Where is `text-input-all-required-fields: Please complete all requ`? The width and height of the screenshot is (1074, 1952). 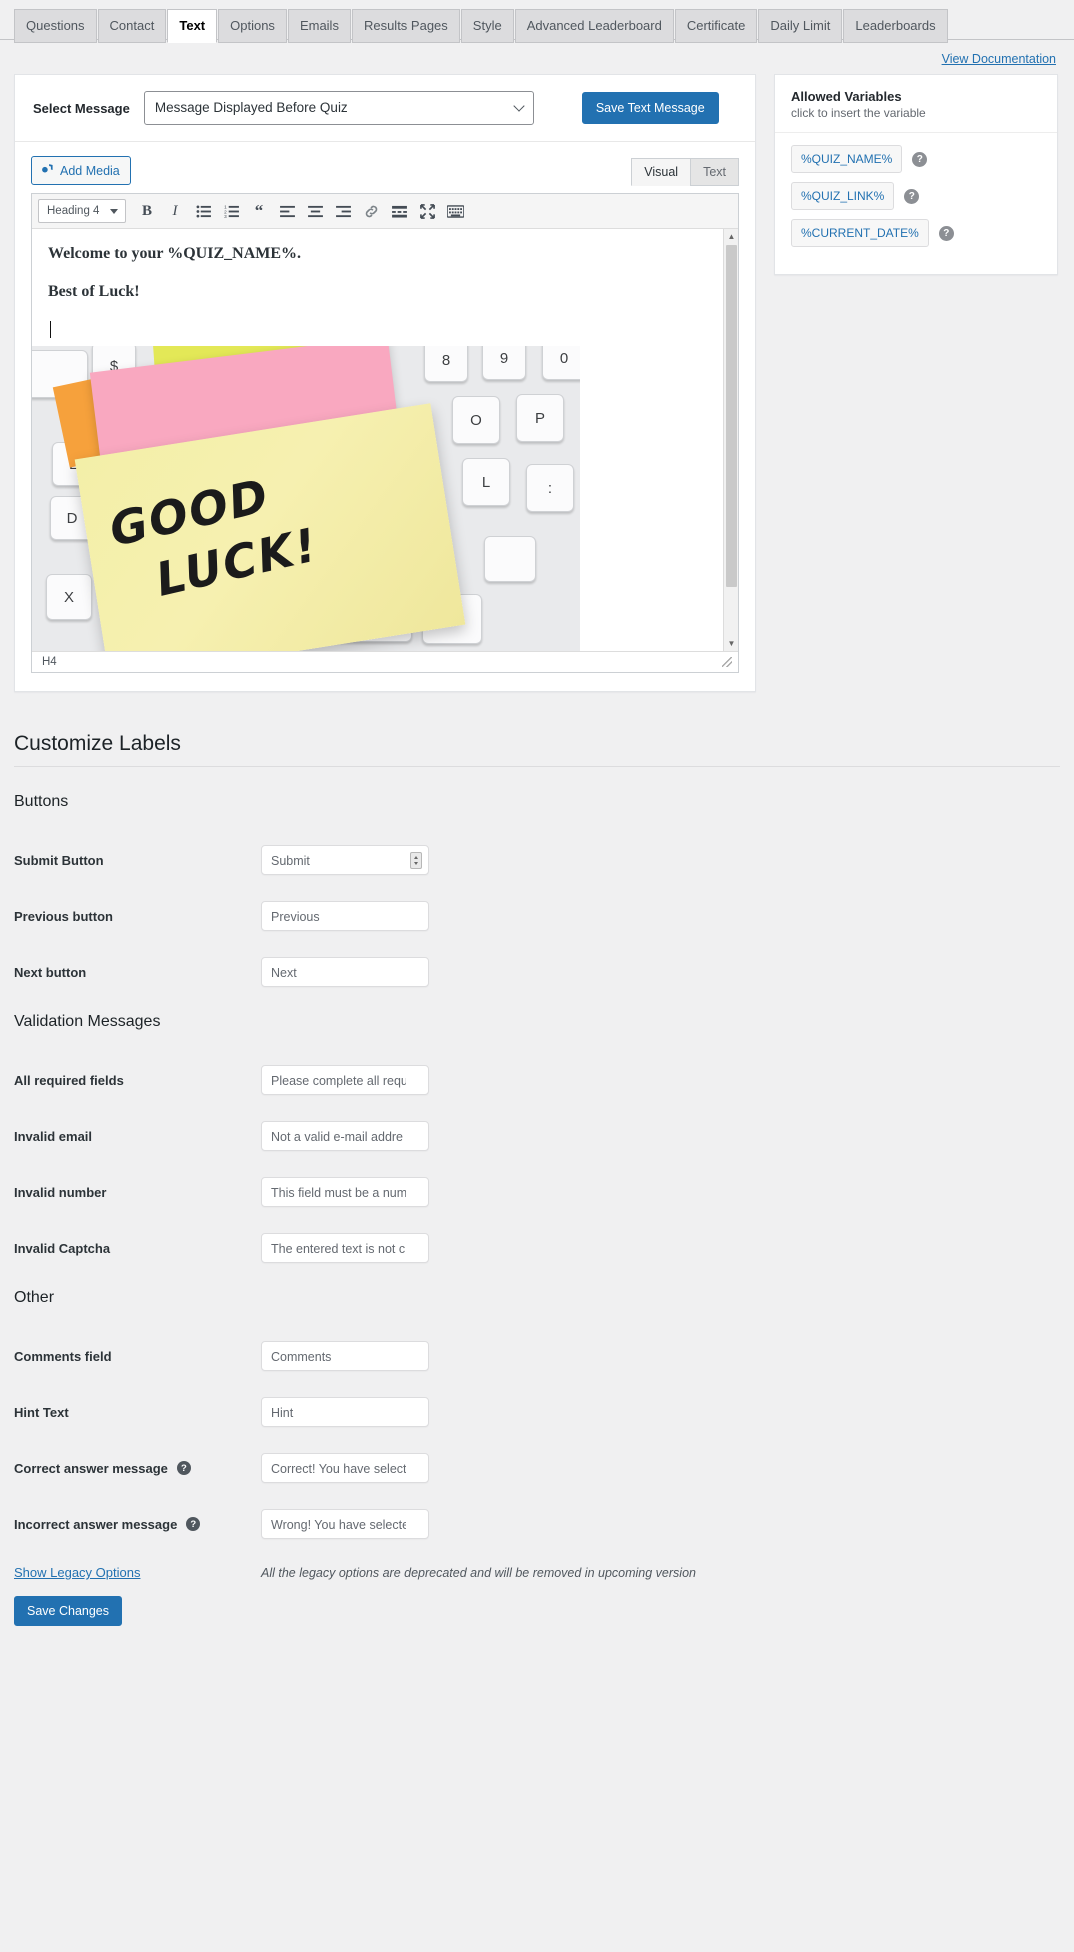
text-input-all-required-fields: Please complete all requ is located at coordinates (345, 1080).